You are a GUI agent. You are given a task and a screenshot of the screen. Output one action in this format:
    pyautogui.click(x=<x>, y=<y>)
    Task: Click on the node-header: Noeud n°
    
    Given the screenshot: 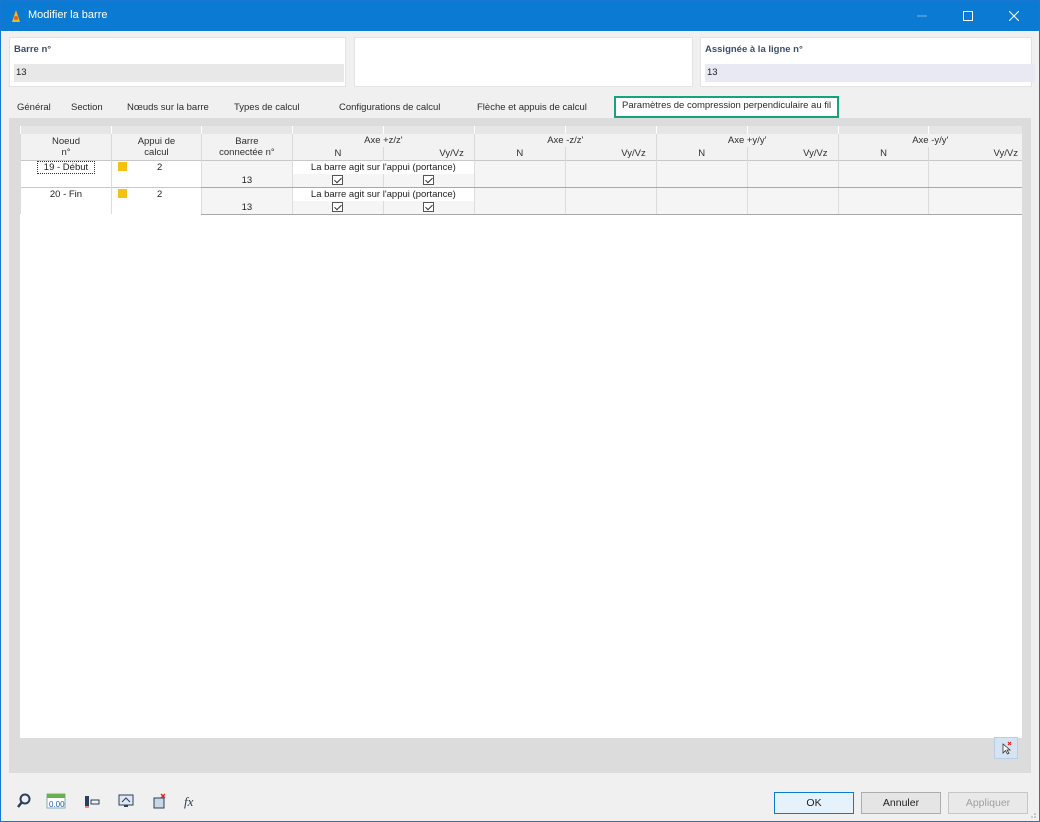 What is the action you would take?
    pyautogui.click(x=66, y=147)
    